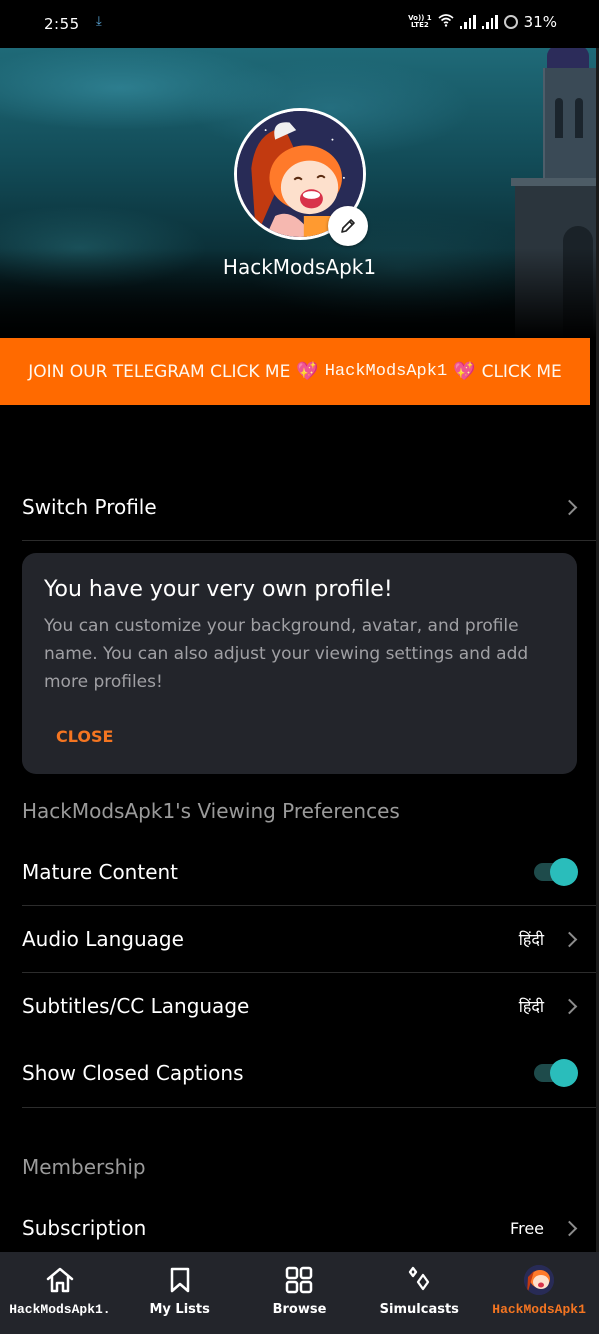  I want to click on nav-label-profile: HackModsApk1, so click(539, 1309).